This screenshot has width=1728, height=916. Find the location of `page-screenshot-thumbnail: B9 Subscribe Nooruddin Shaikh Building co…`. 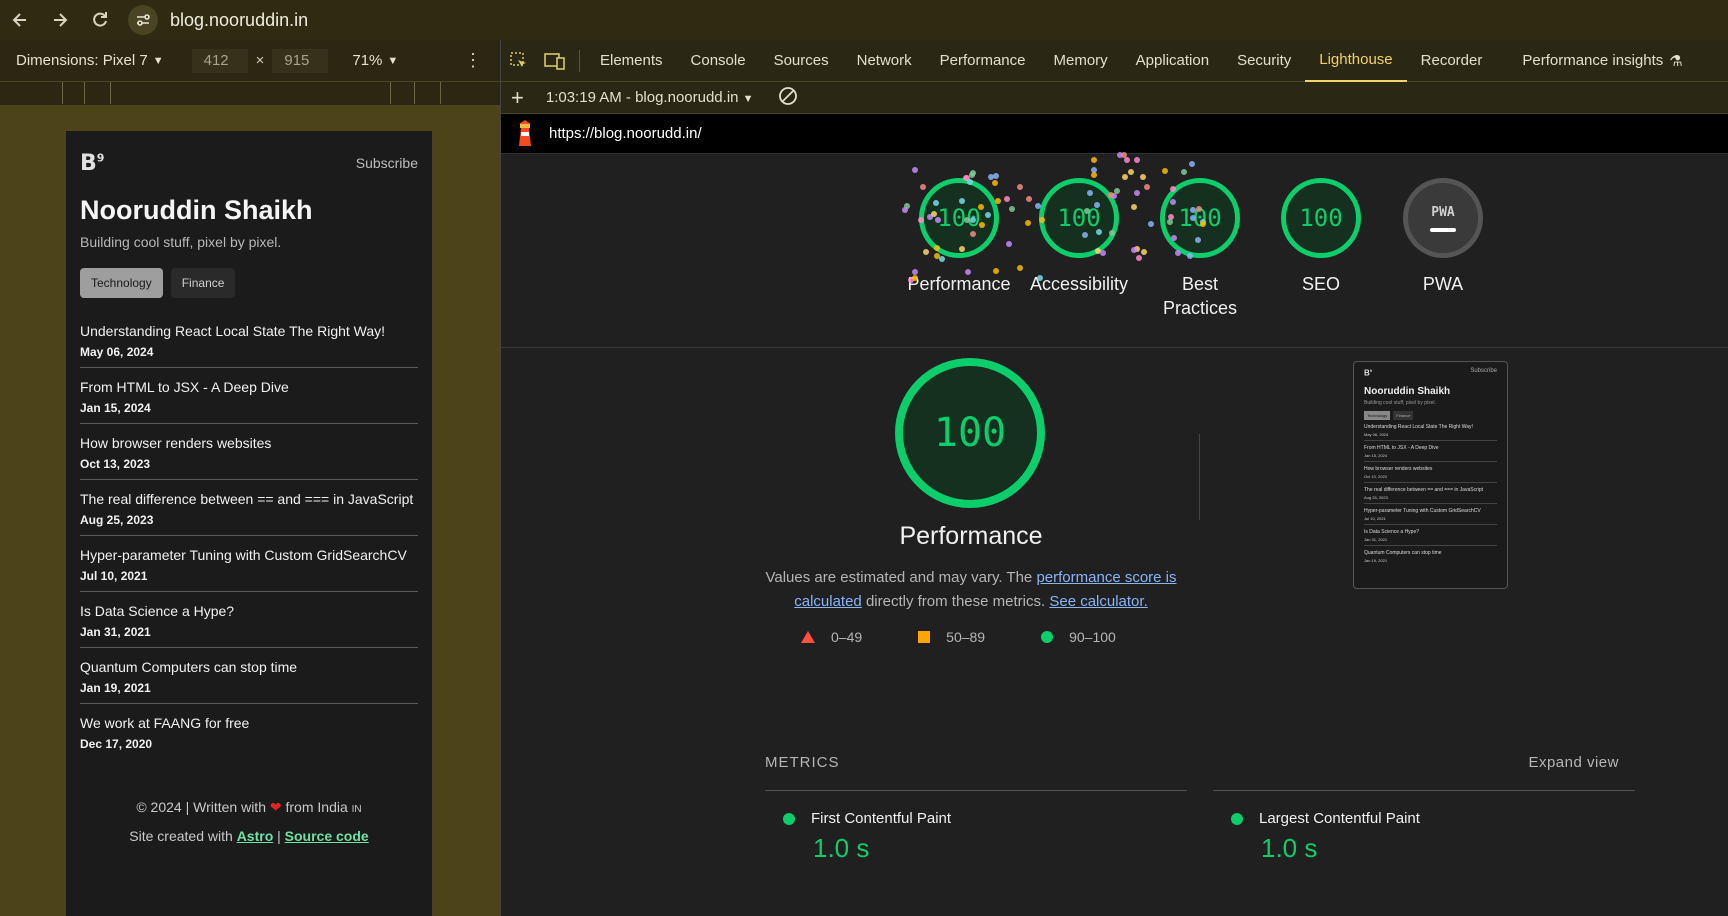

page-screenshot-thumbnail: B9 Subscribe Nooruddin Shaikh Building co… is located at coordinates (1430, 475).